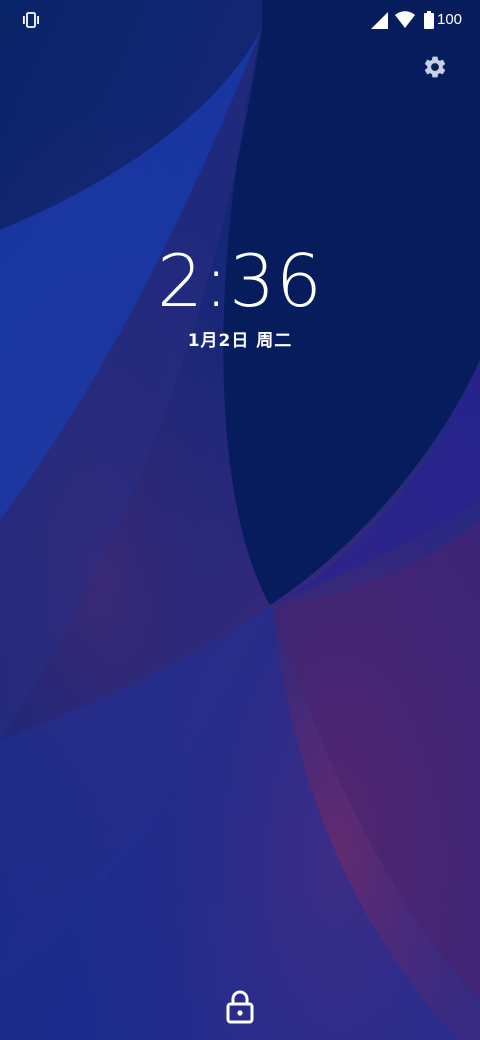 This screenshot has width=480, height=1040. What do you see at coordinates (240, 1007) in the screenshot?
I see `lock-icon` at bounding box center [240, 1007].